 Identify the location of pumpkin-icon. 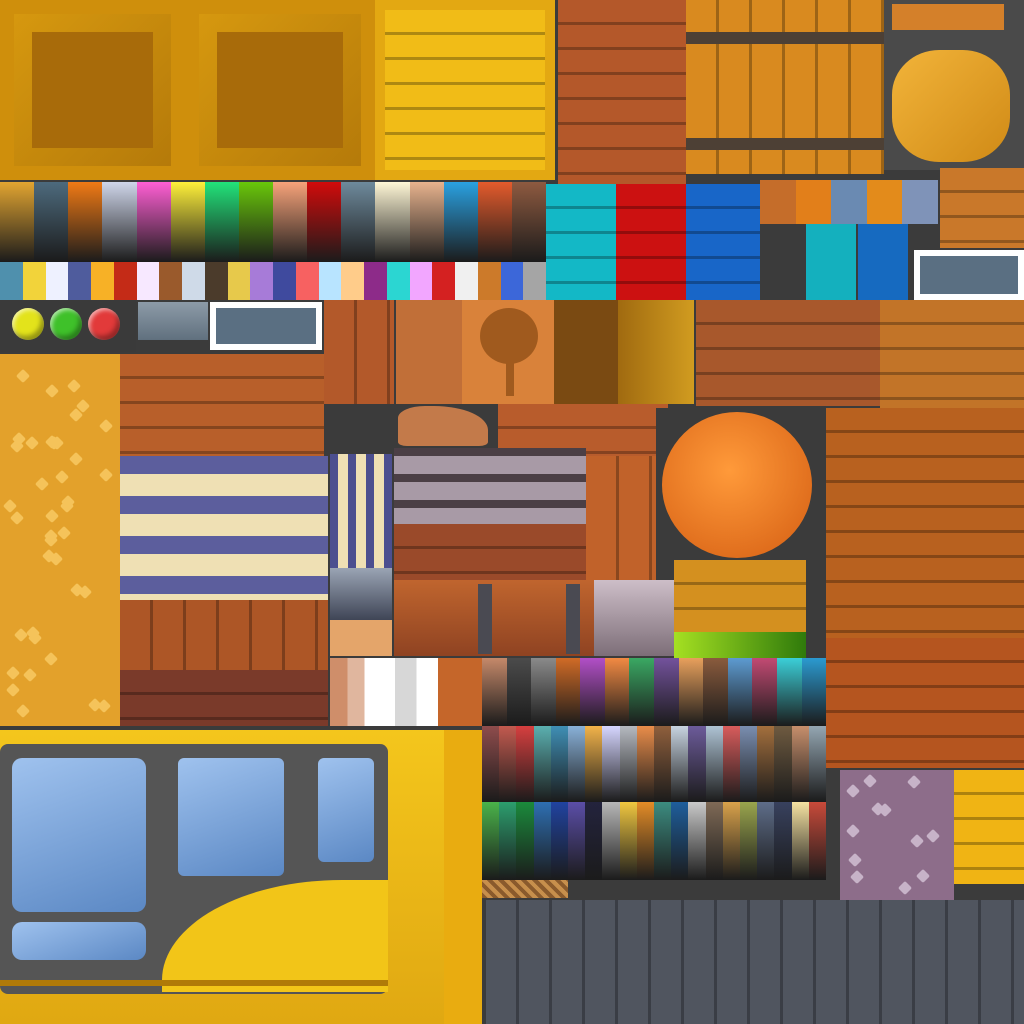
(737, 485).